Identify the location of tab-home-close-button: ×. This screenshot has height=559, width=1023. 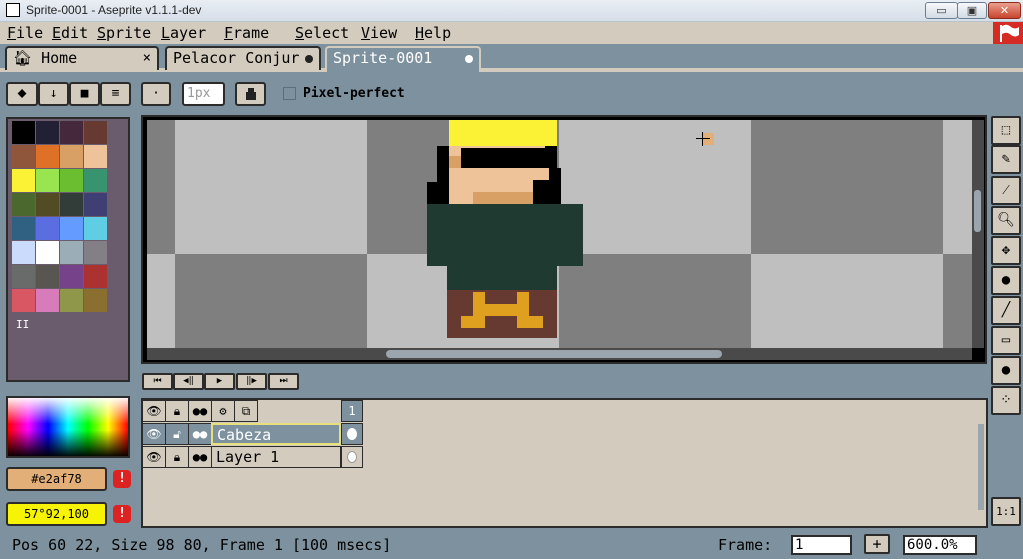
(147, 58).